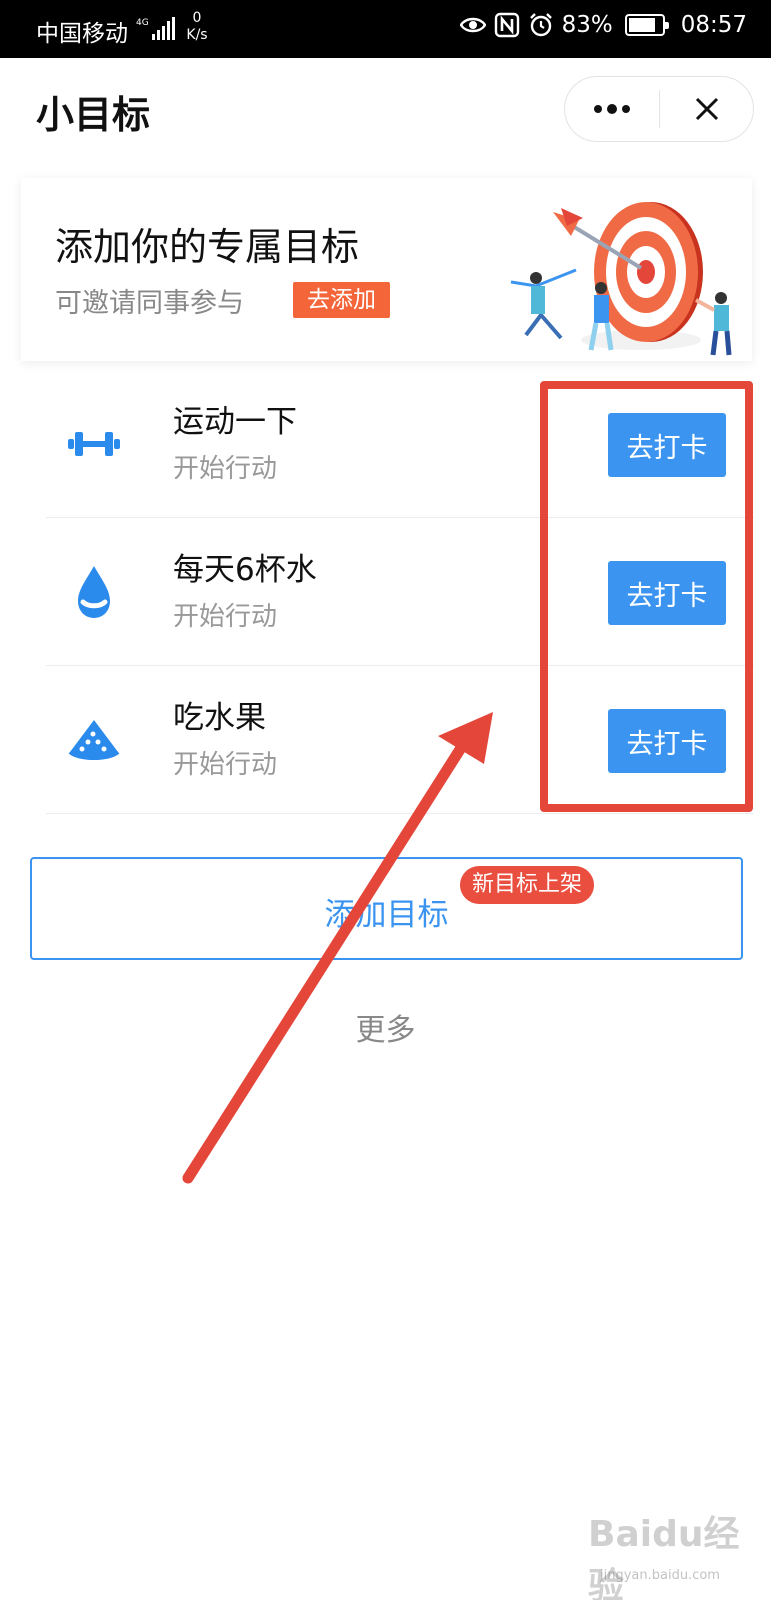 Image resolution: width=771 pixels, height=1600 pixels. What do you see at coordinates (94, 444) in the screenshot?
I see `dumbbell-icon` at bounding box center [94, 444].